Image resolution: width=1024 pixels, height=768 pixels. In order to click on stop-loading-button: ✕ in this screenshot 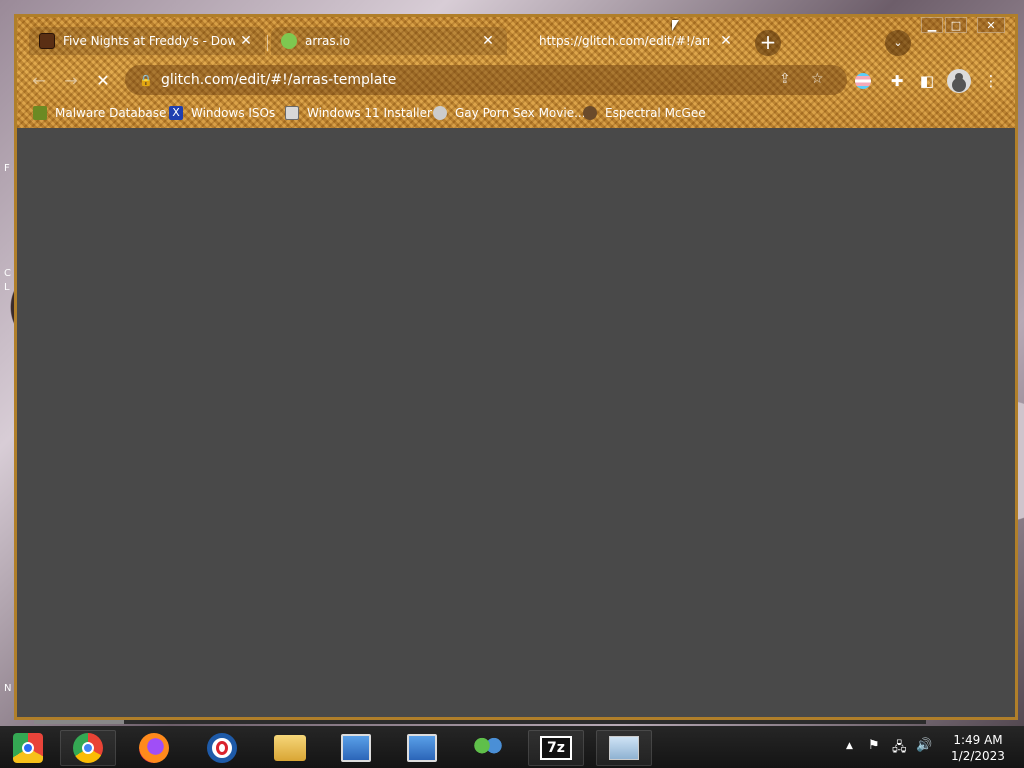, I will do `click(103, 81)`.